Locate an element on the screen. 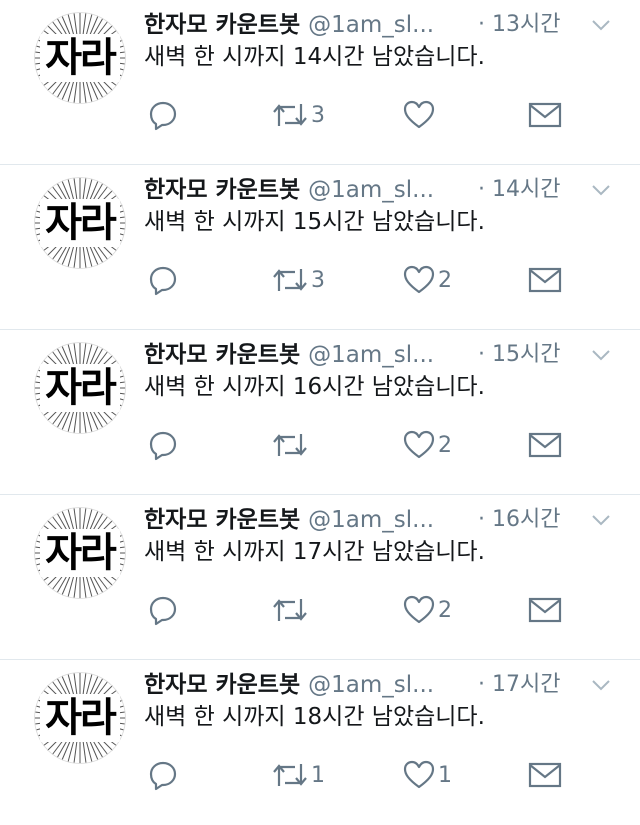 This screenshot has width=640, height=825. tweet-header: 한자모 카운트봇 @1am_sl... · 17시간 is located at coordinates (392, 685).